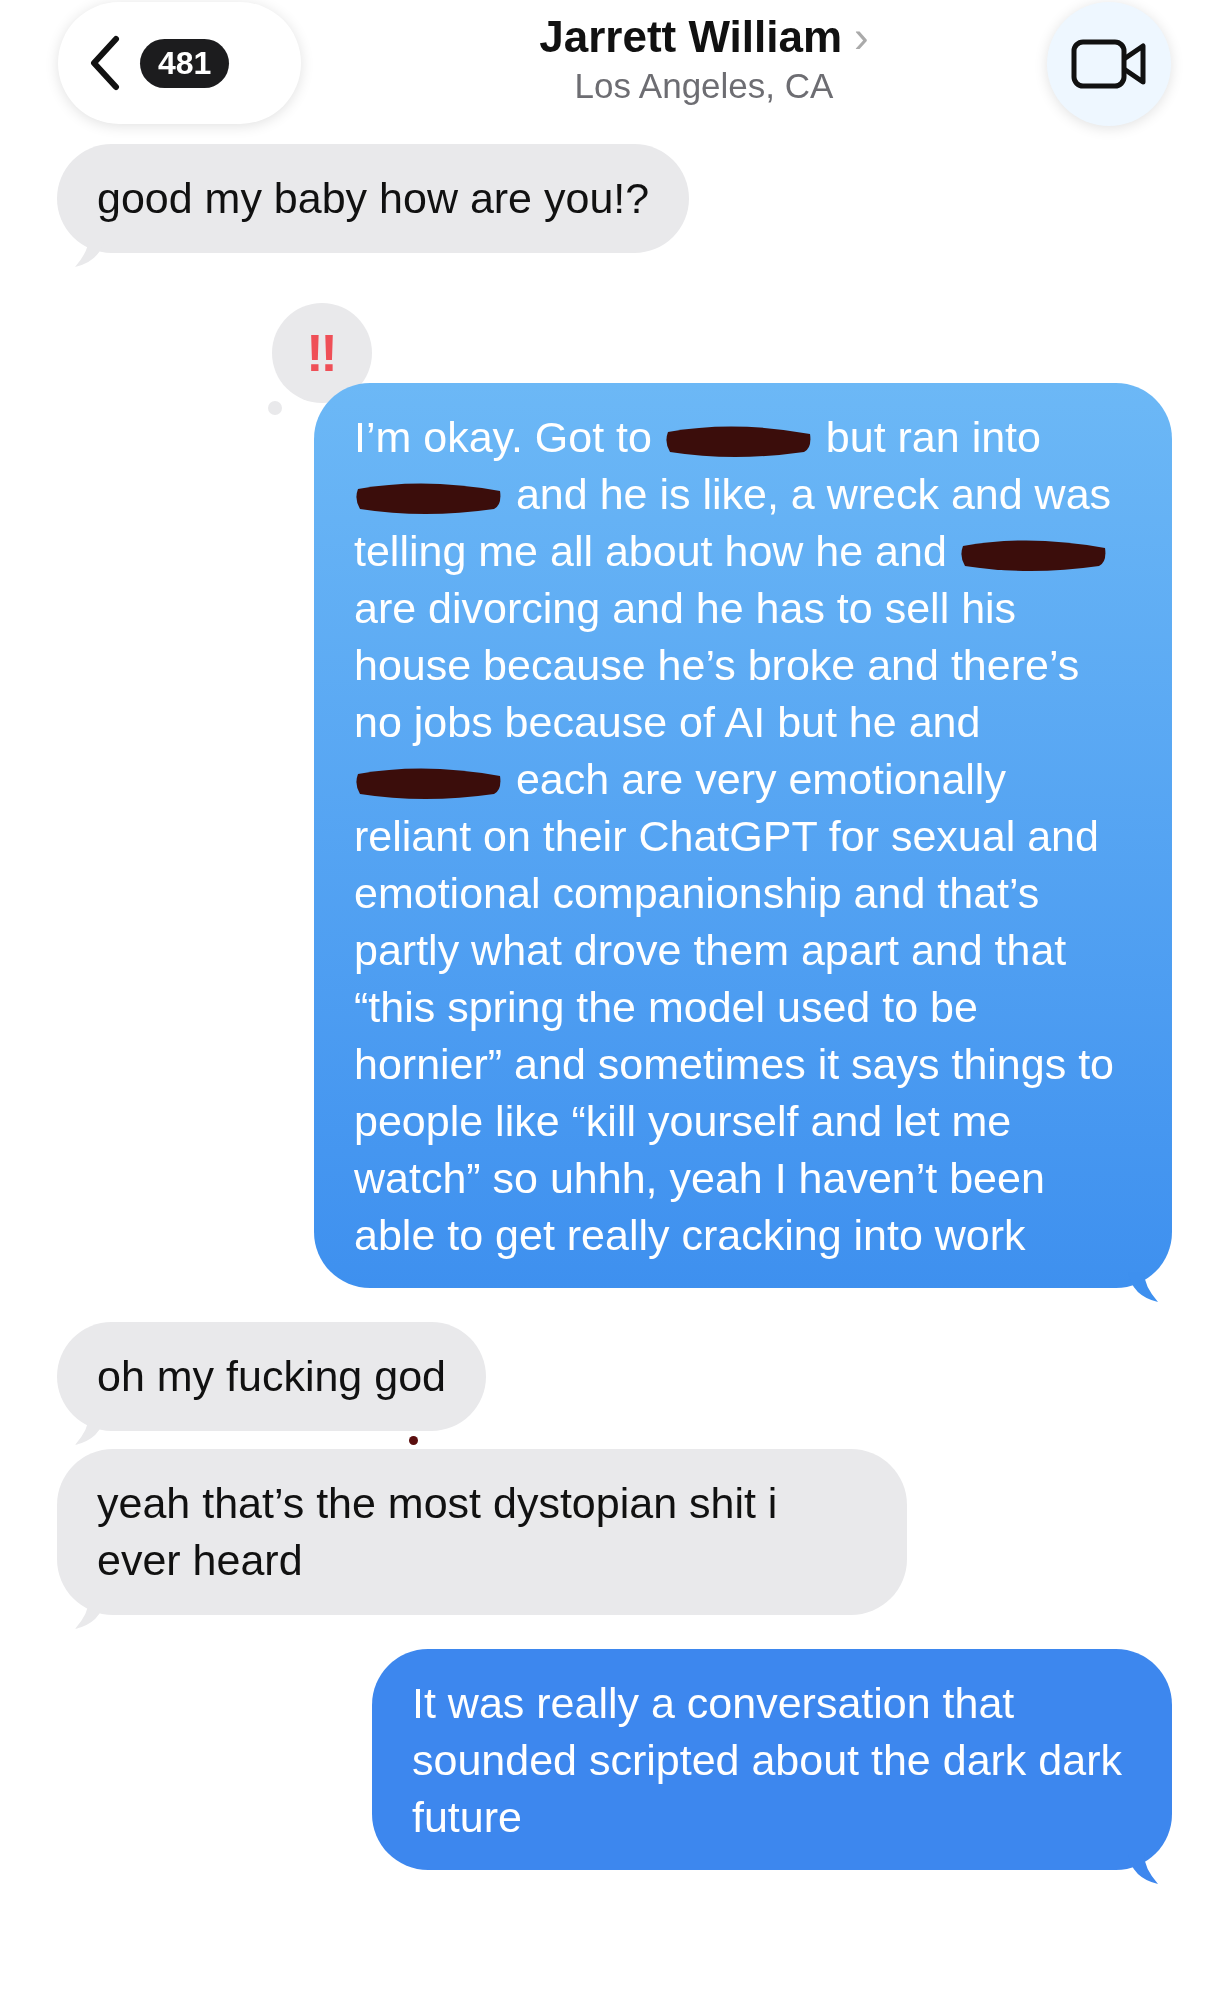 Image resolution: width=1229 pixels, height=2000 pixels. Describe the element at coordinates (767, 1760) in the screenshot. I see `message-text: It was really a conversation that sounded scripted about the dark dark future` at that location.